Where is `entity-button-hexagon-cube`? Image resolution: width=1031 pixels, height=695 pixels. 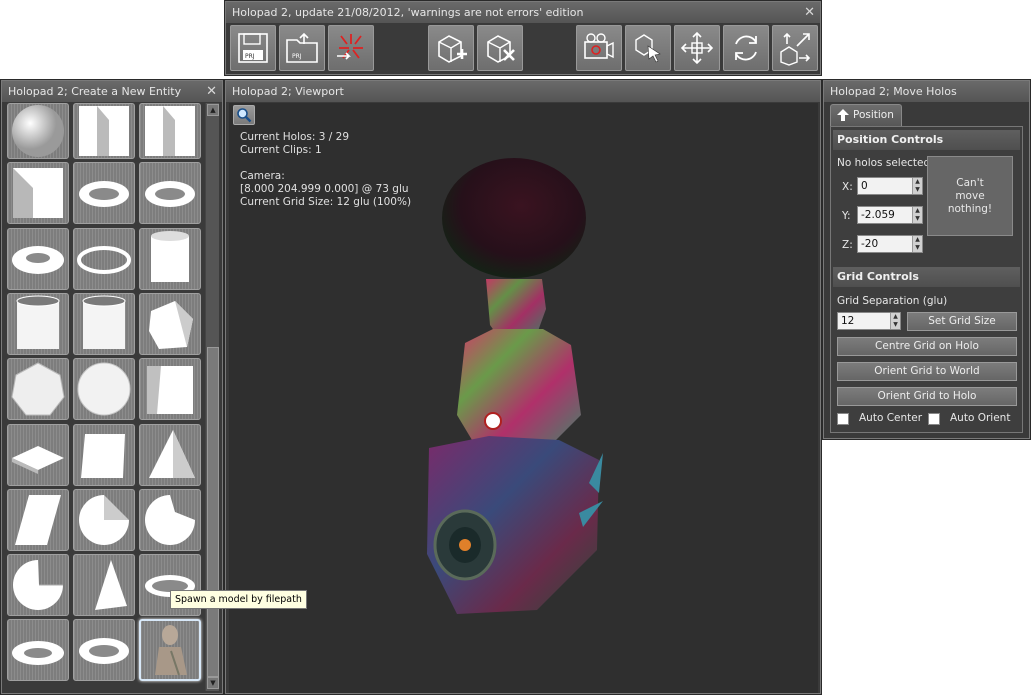 entity-button-hexagon-cube is located at coordinates (170, 323).